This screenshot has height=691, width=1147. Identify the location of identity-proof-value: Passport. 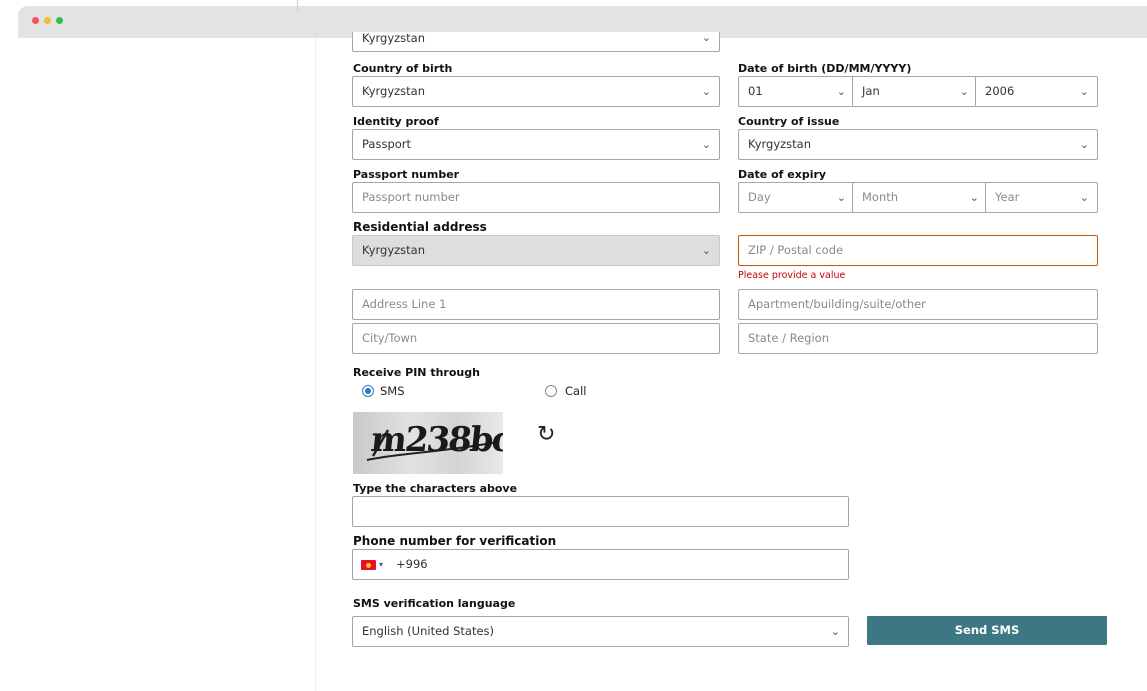
(387, 144).